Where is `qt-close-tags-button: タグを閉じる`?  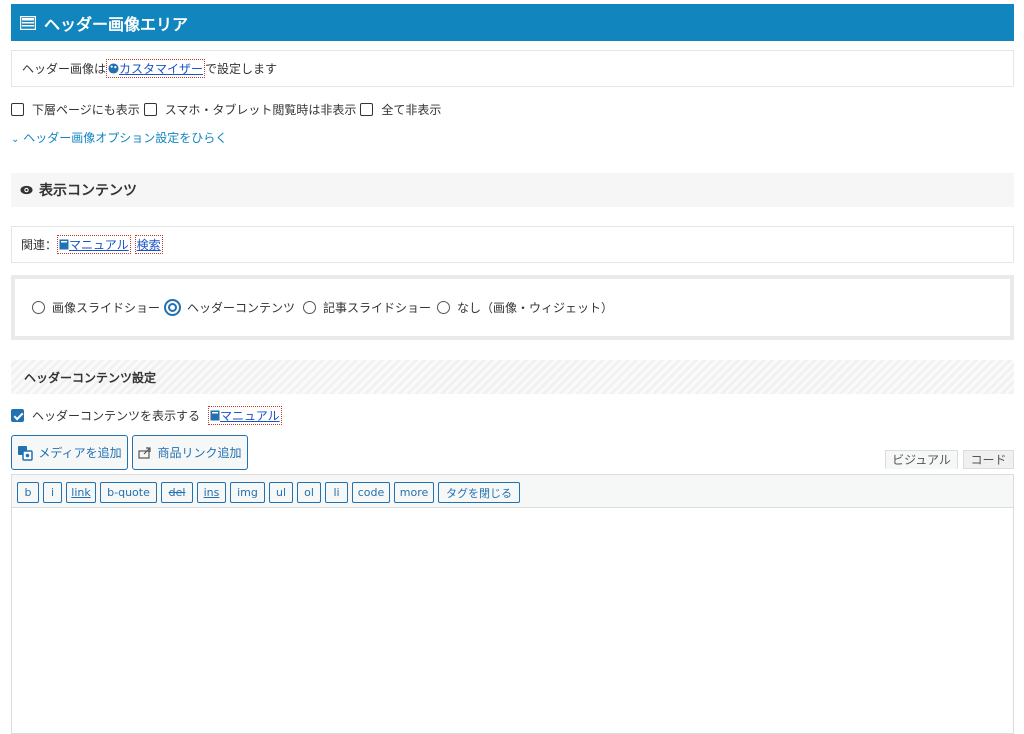
qt-close-tags-button: タグを閉じる is located at coordinates (479, 492).